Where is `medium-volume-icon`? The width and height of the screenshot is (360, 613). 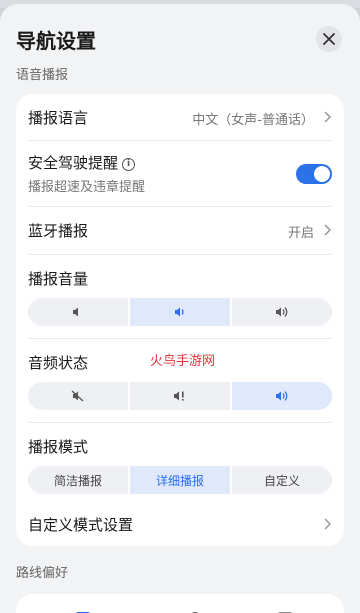 medium-volume-icon is located at coordinates (179, 312).